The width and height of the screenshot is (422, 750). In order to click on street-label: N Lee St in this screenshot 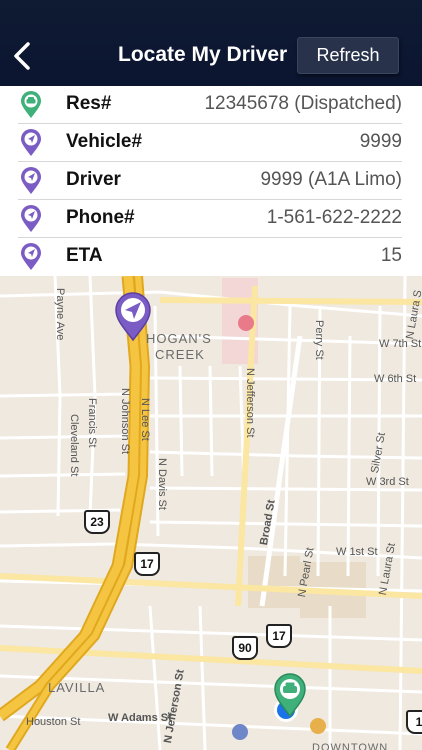, I will do `click(145, 419)`.